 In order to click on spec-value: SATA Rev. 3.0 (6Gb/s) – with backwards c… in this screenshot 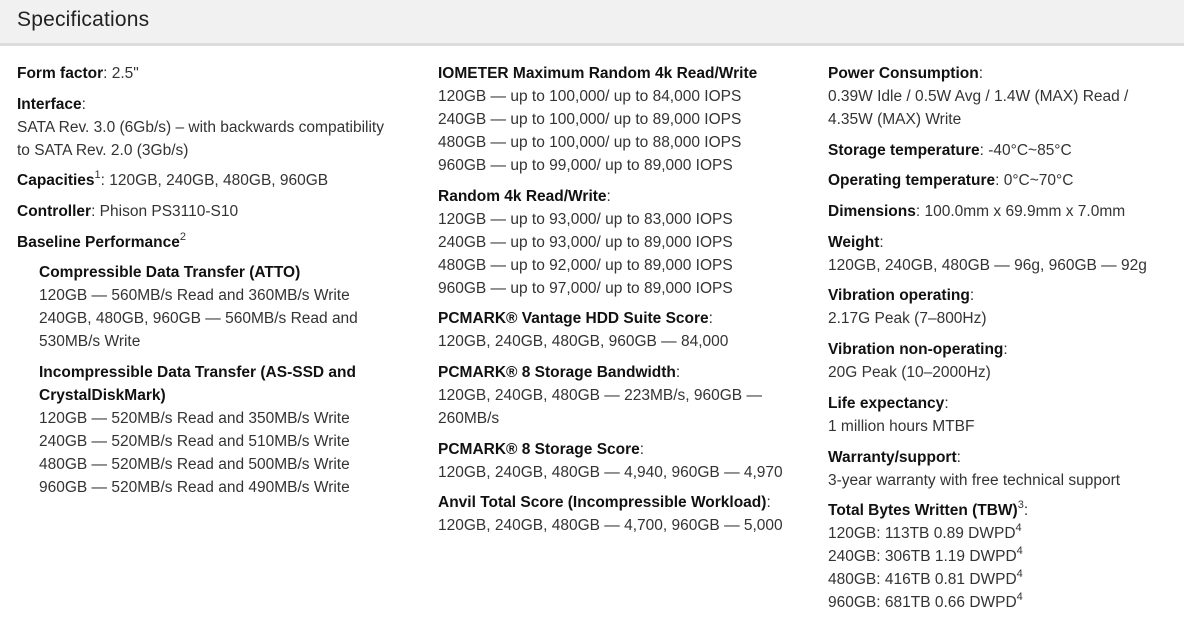, I will do `click(200, 138)`.